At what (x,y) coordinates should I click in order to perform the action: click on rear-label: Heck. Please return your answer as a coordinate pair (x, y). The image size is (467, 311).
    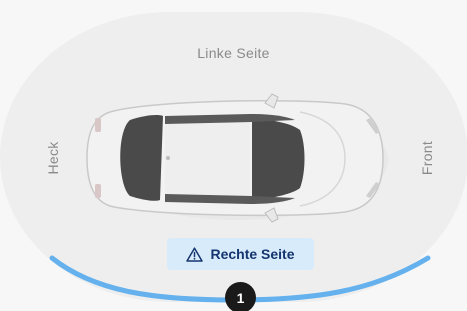
    Looking at the image, I should click on (53, 157).